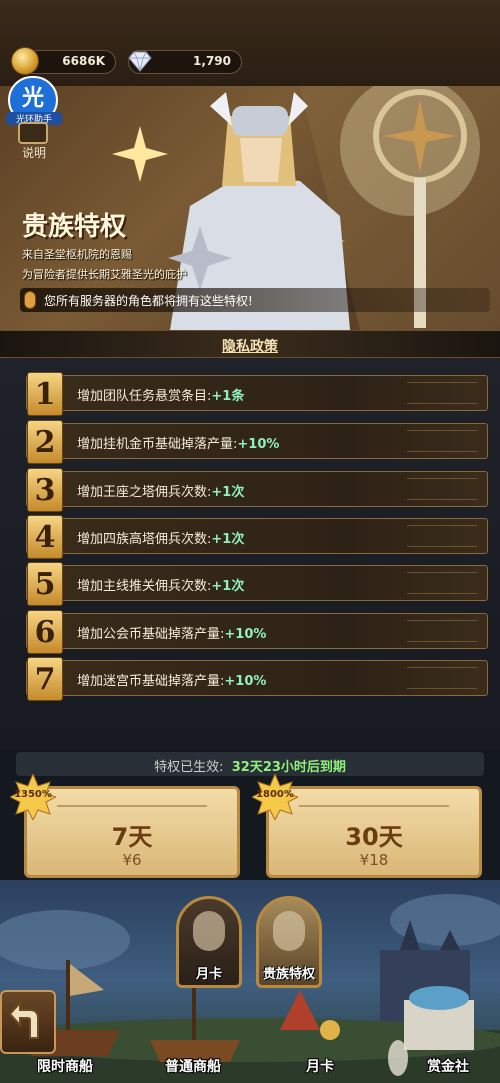 The width and height of the screenshot is (500, 1083). Describe the element at coordinates (257, 537) in the screenshot. I see `perk-row: 4 增加四族高塔佣兵次数:+1次` at that location.